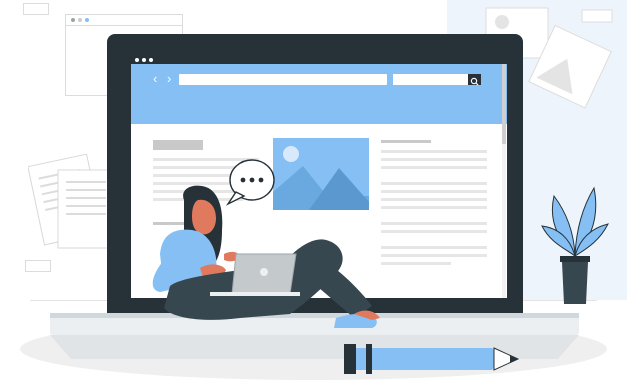  What do you see at coordinates (250, 182) in the screenshot?
I see `speech-bubble-icon` at bounding box center [250, 182].